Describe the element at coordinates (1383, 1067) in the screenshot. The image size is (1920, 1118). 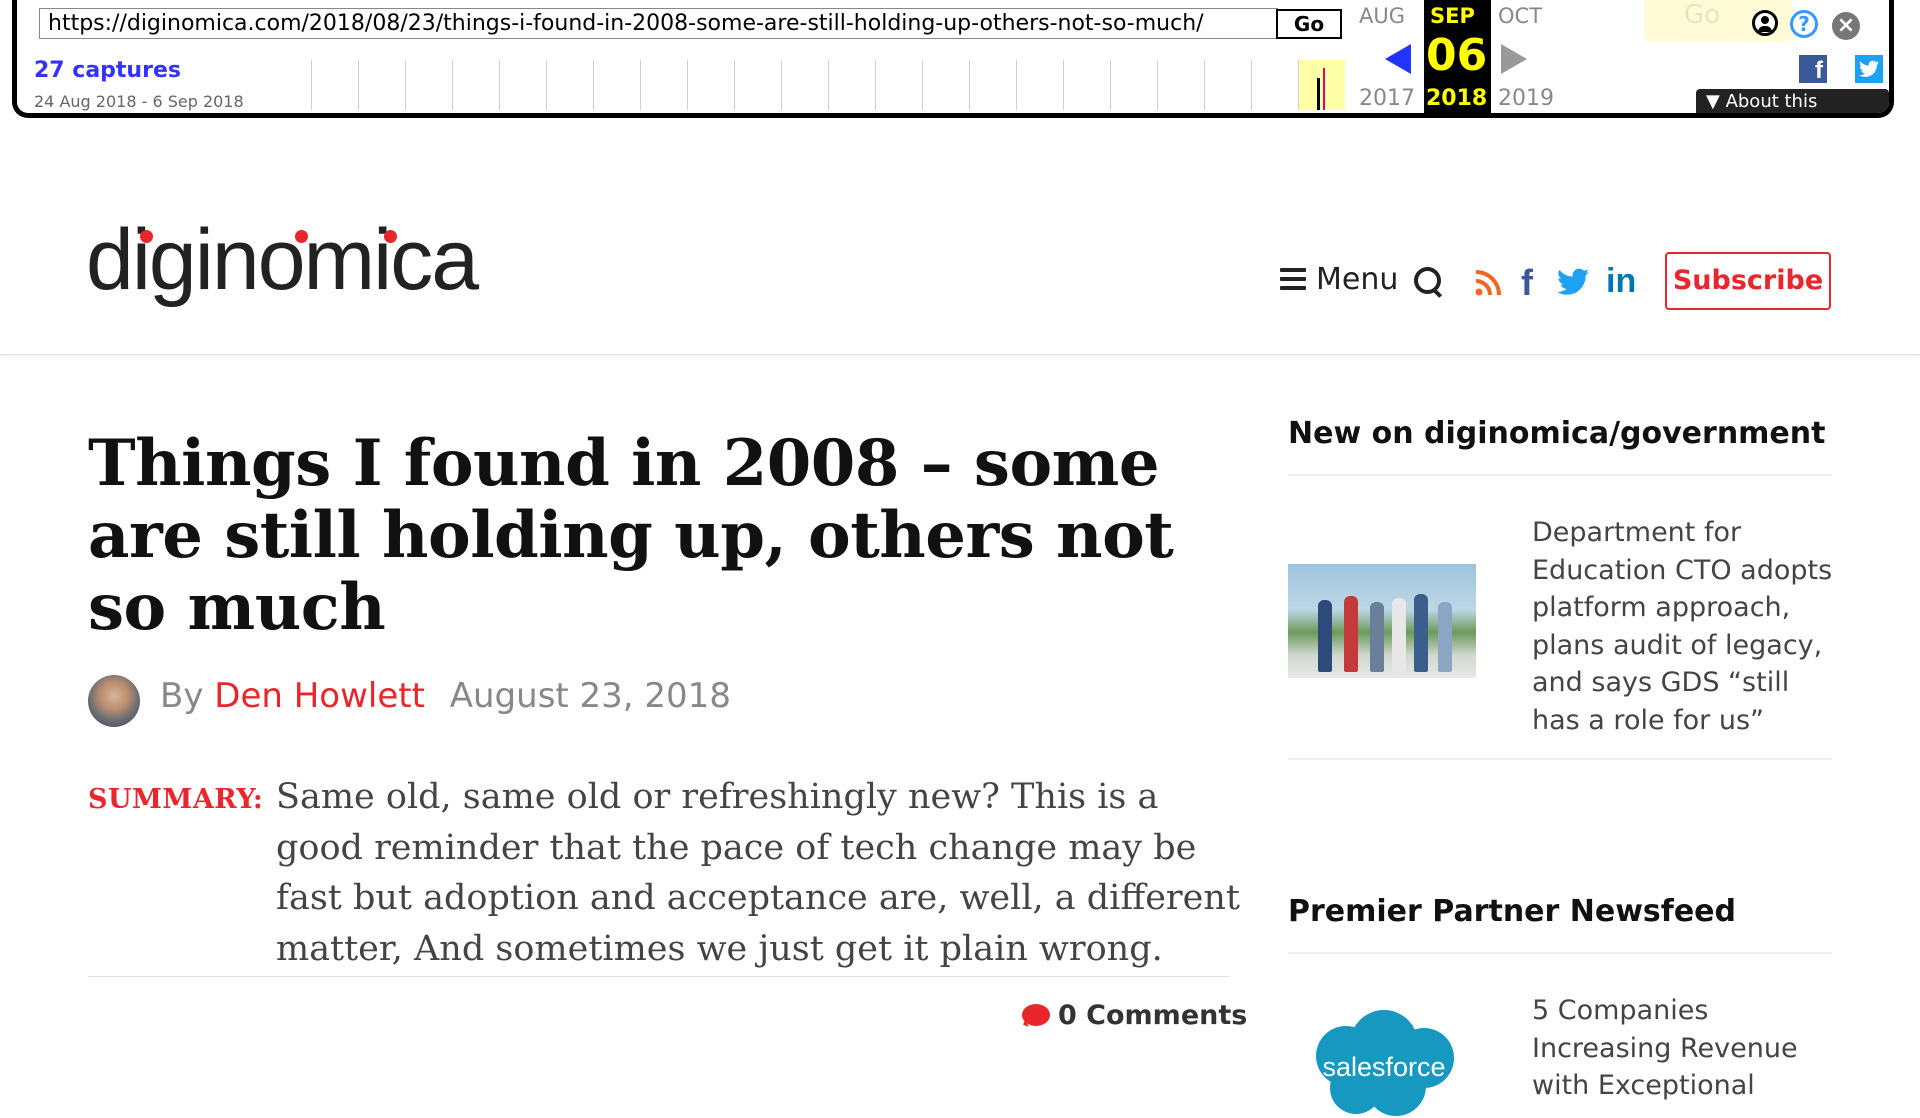
I see `svg-text: salesforce` at that location.